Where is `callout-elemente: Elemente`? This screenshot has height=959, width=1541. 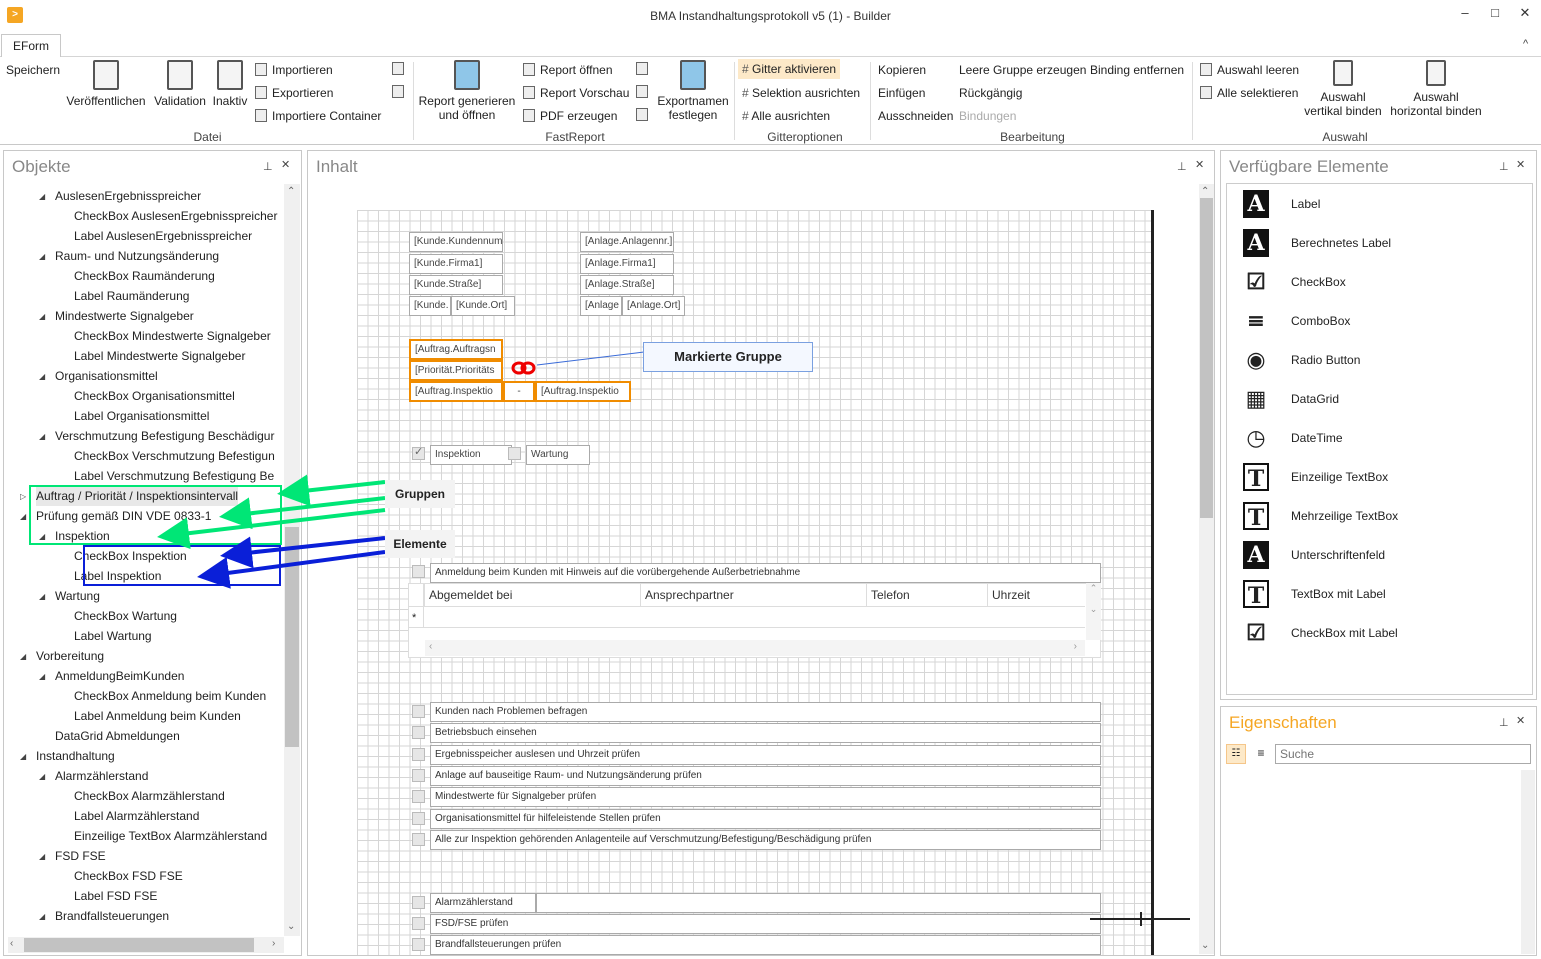 callout-elemente: Elemente is located at coordinates (420, 544).